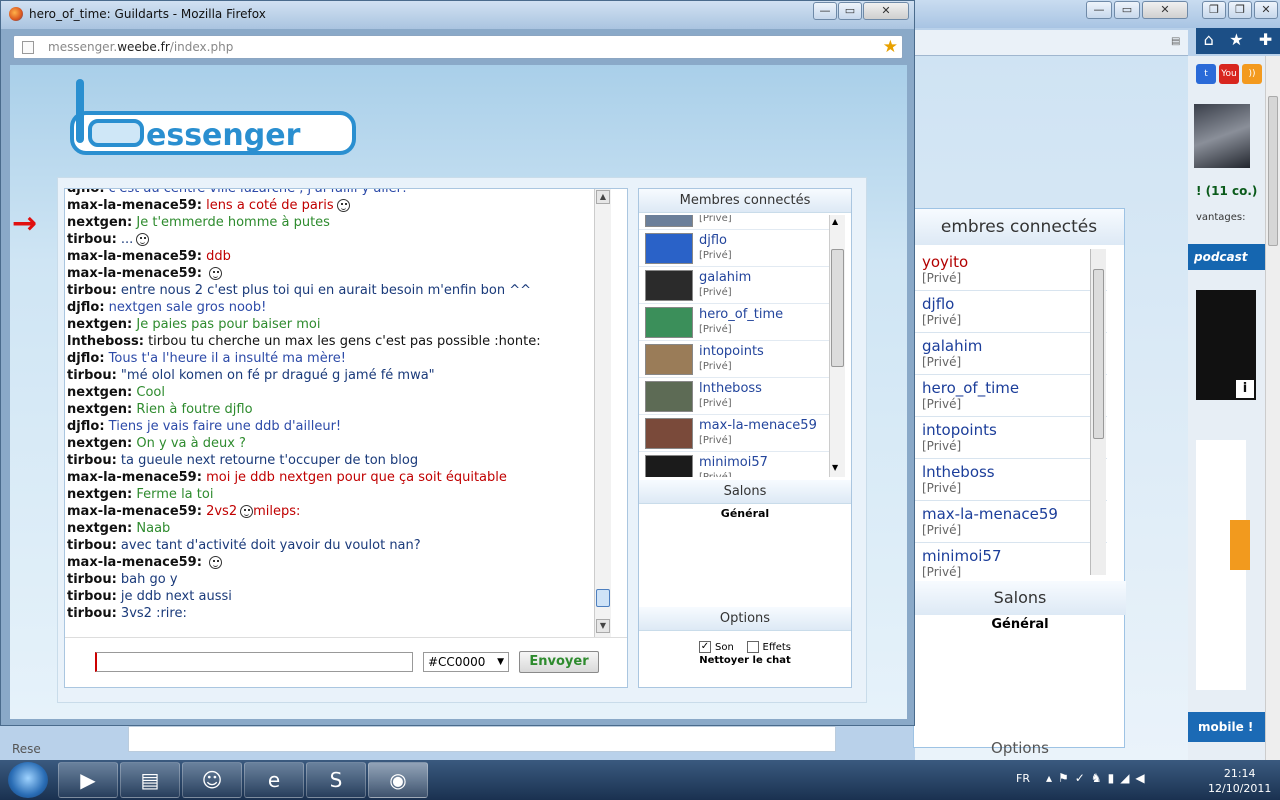 This screenshot has height=800, width=1280. What do you see at coordinates (105, 341) in the screenshot?
I see `message-author: lntheboss:` at bounding box center [105, 341].